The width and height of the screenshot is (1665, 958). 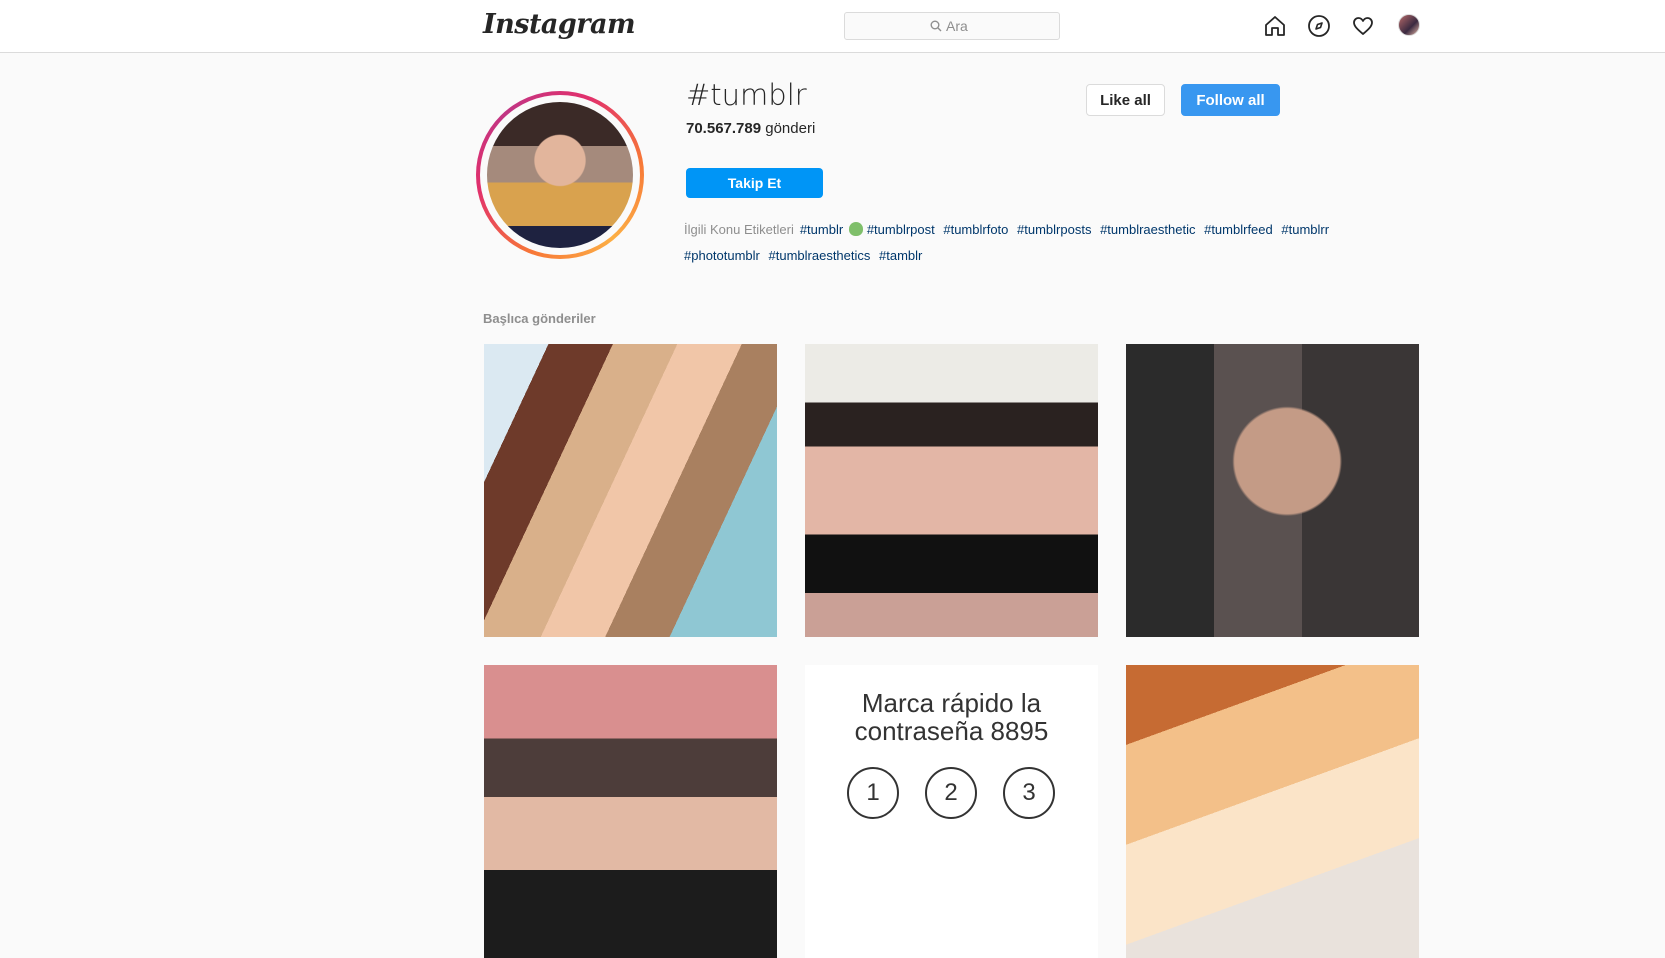 What do you see at coordinates (1029, 793) in the screenshot?
I see `keypad-digit: 3` at bounding box center [1029, 793].